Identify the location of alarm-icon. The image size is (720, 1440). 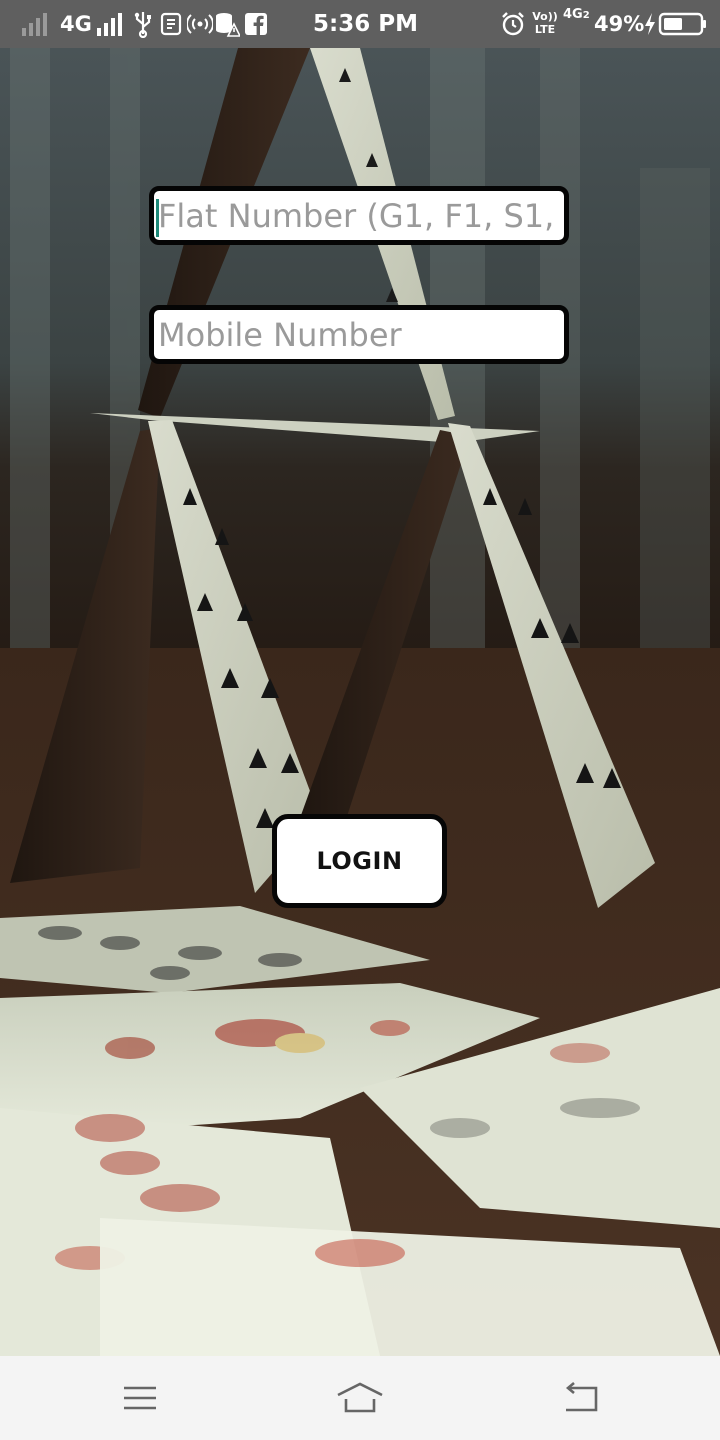
(513, 24).